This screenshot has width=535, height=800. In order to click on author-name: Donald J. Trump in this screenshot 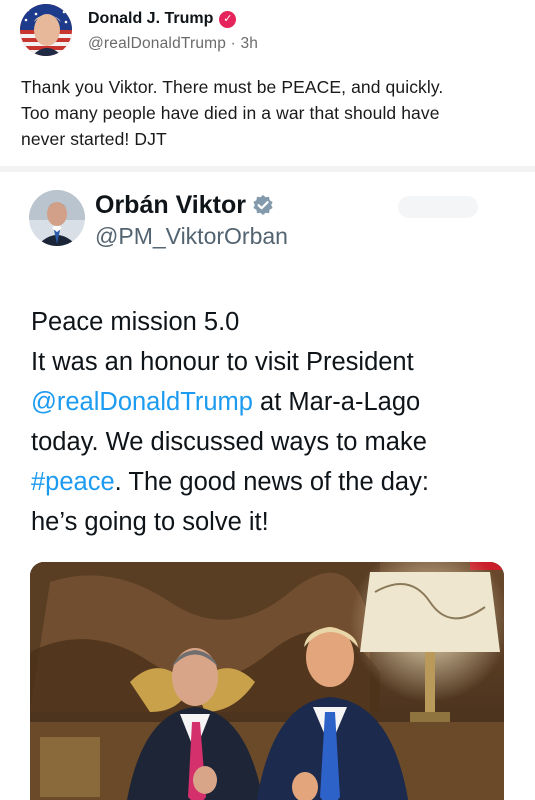, I will do `click(150, 19)`.